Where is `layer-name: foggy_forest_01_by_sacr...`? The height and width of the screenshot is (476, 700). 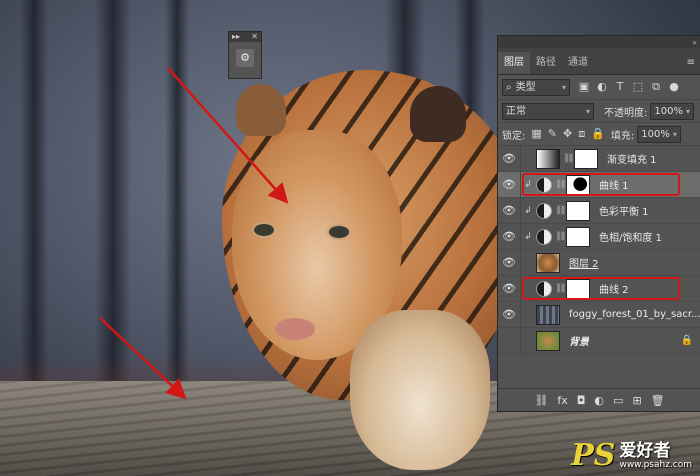 layer-name: foggy_forest_01_by_sacr... is located at coordinates (634, 314).